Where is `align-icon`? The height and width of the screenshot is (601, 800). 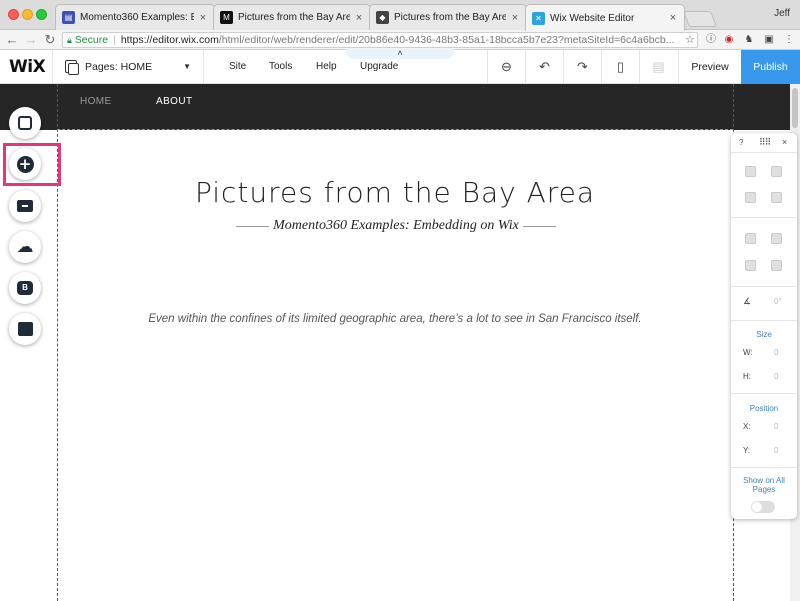
align-icon is located at coordinates (776, 238).